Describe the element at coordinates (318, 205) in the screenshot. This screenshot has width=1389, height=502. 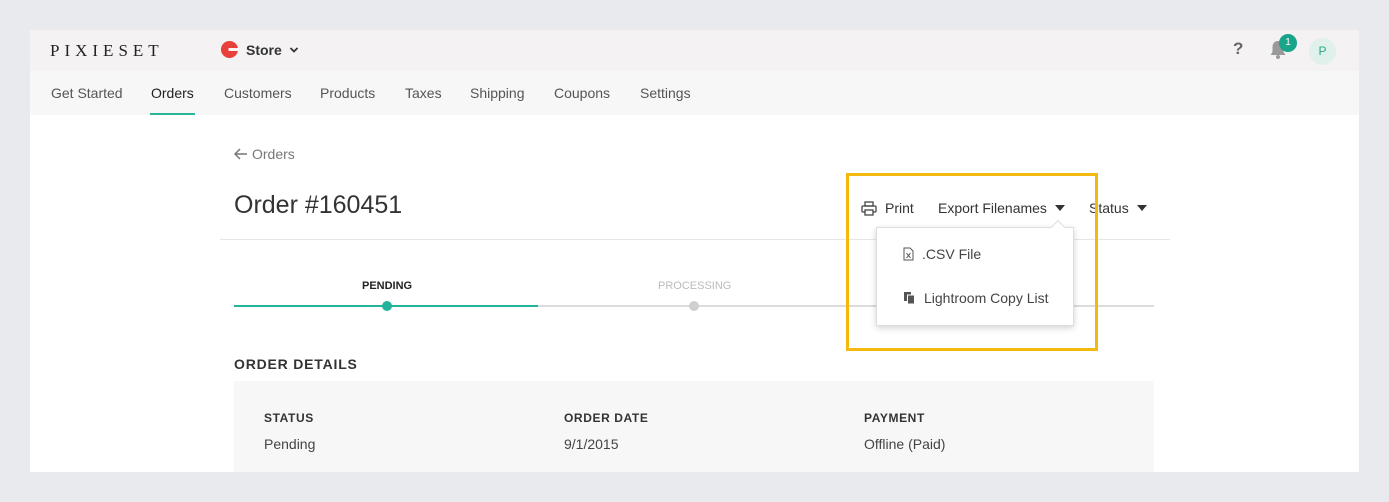
I see `page-title: Order #160451` at that location.